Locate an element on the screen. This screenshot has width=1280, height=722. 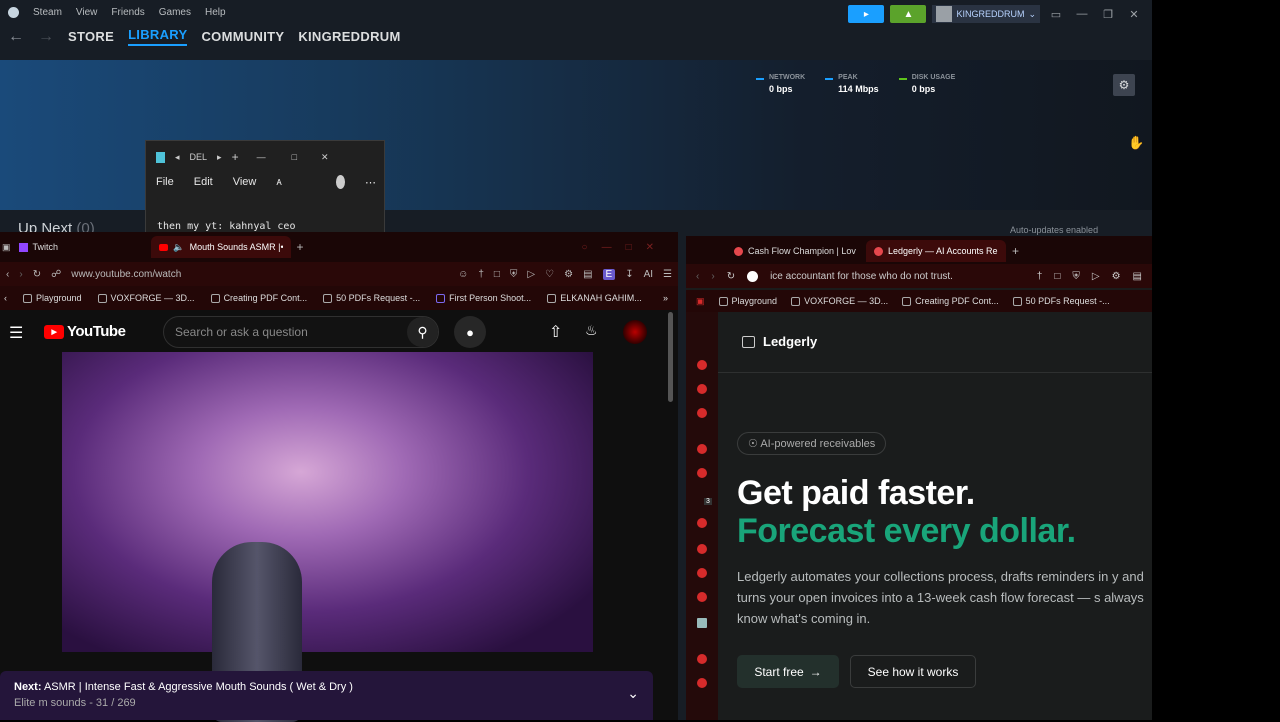
youtube-search-input: Search or ask a question is located at coordinates (301, 332).